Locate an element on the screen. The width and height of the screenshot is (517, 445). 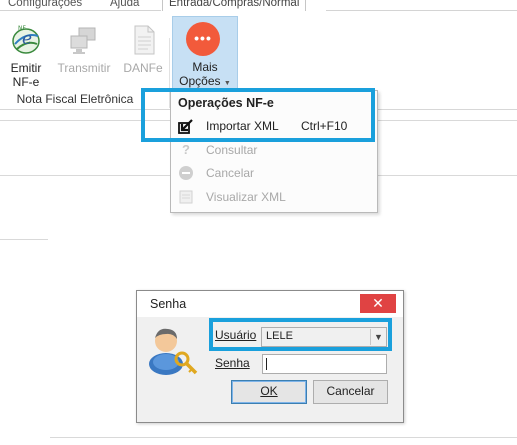
ok-label: OK is located at coordinates (269, 391).